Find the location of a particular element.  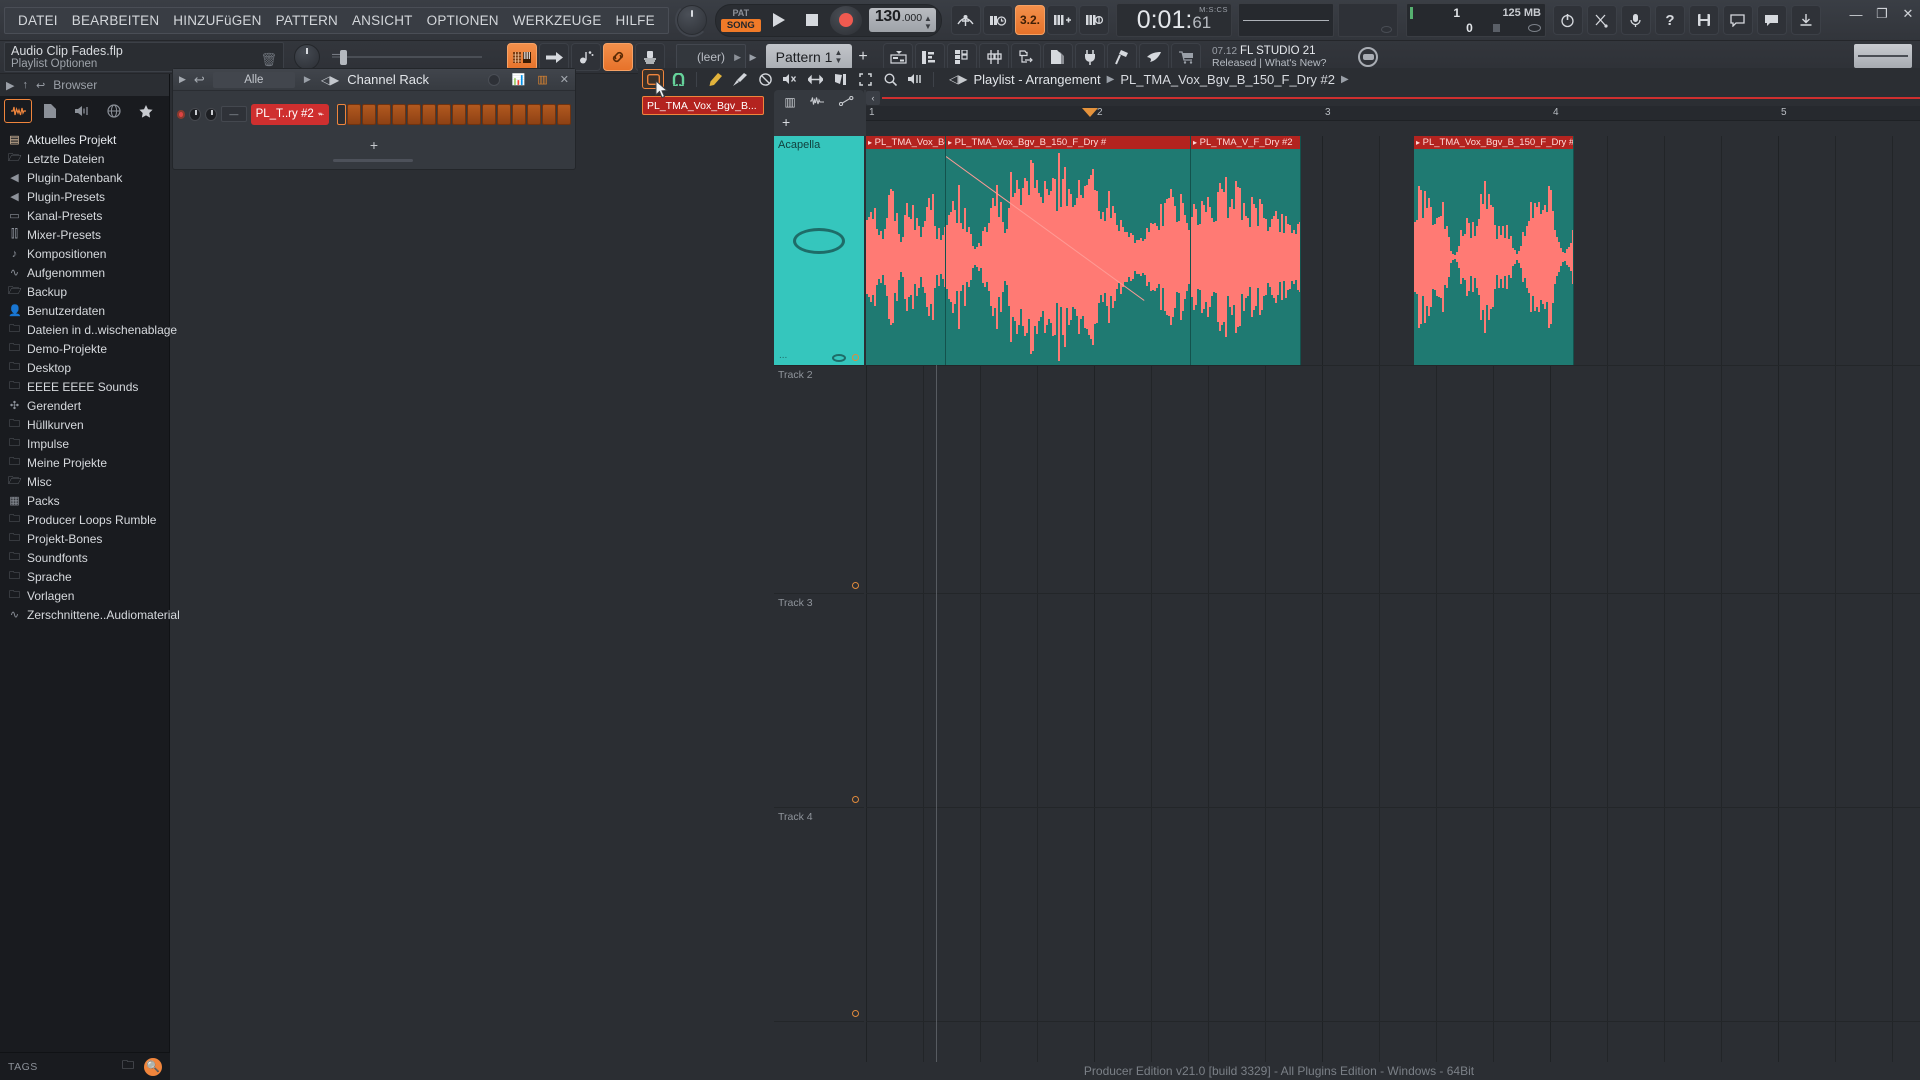

playlist-window-button is located at coordinates (898, 57).